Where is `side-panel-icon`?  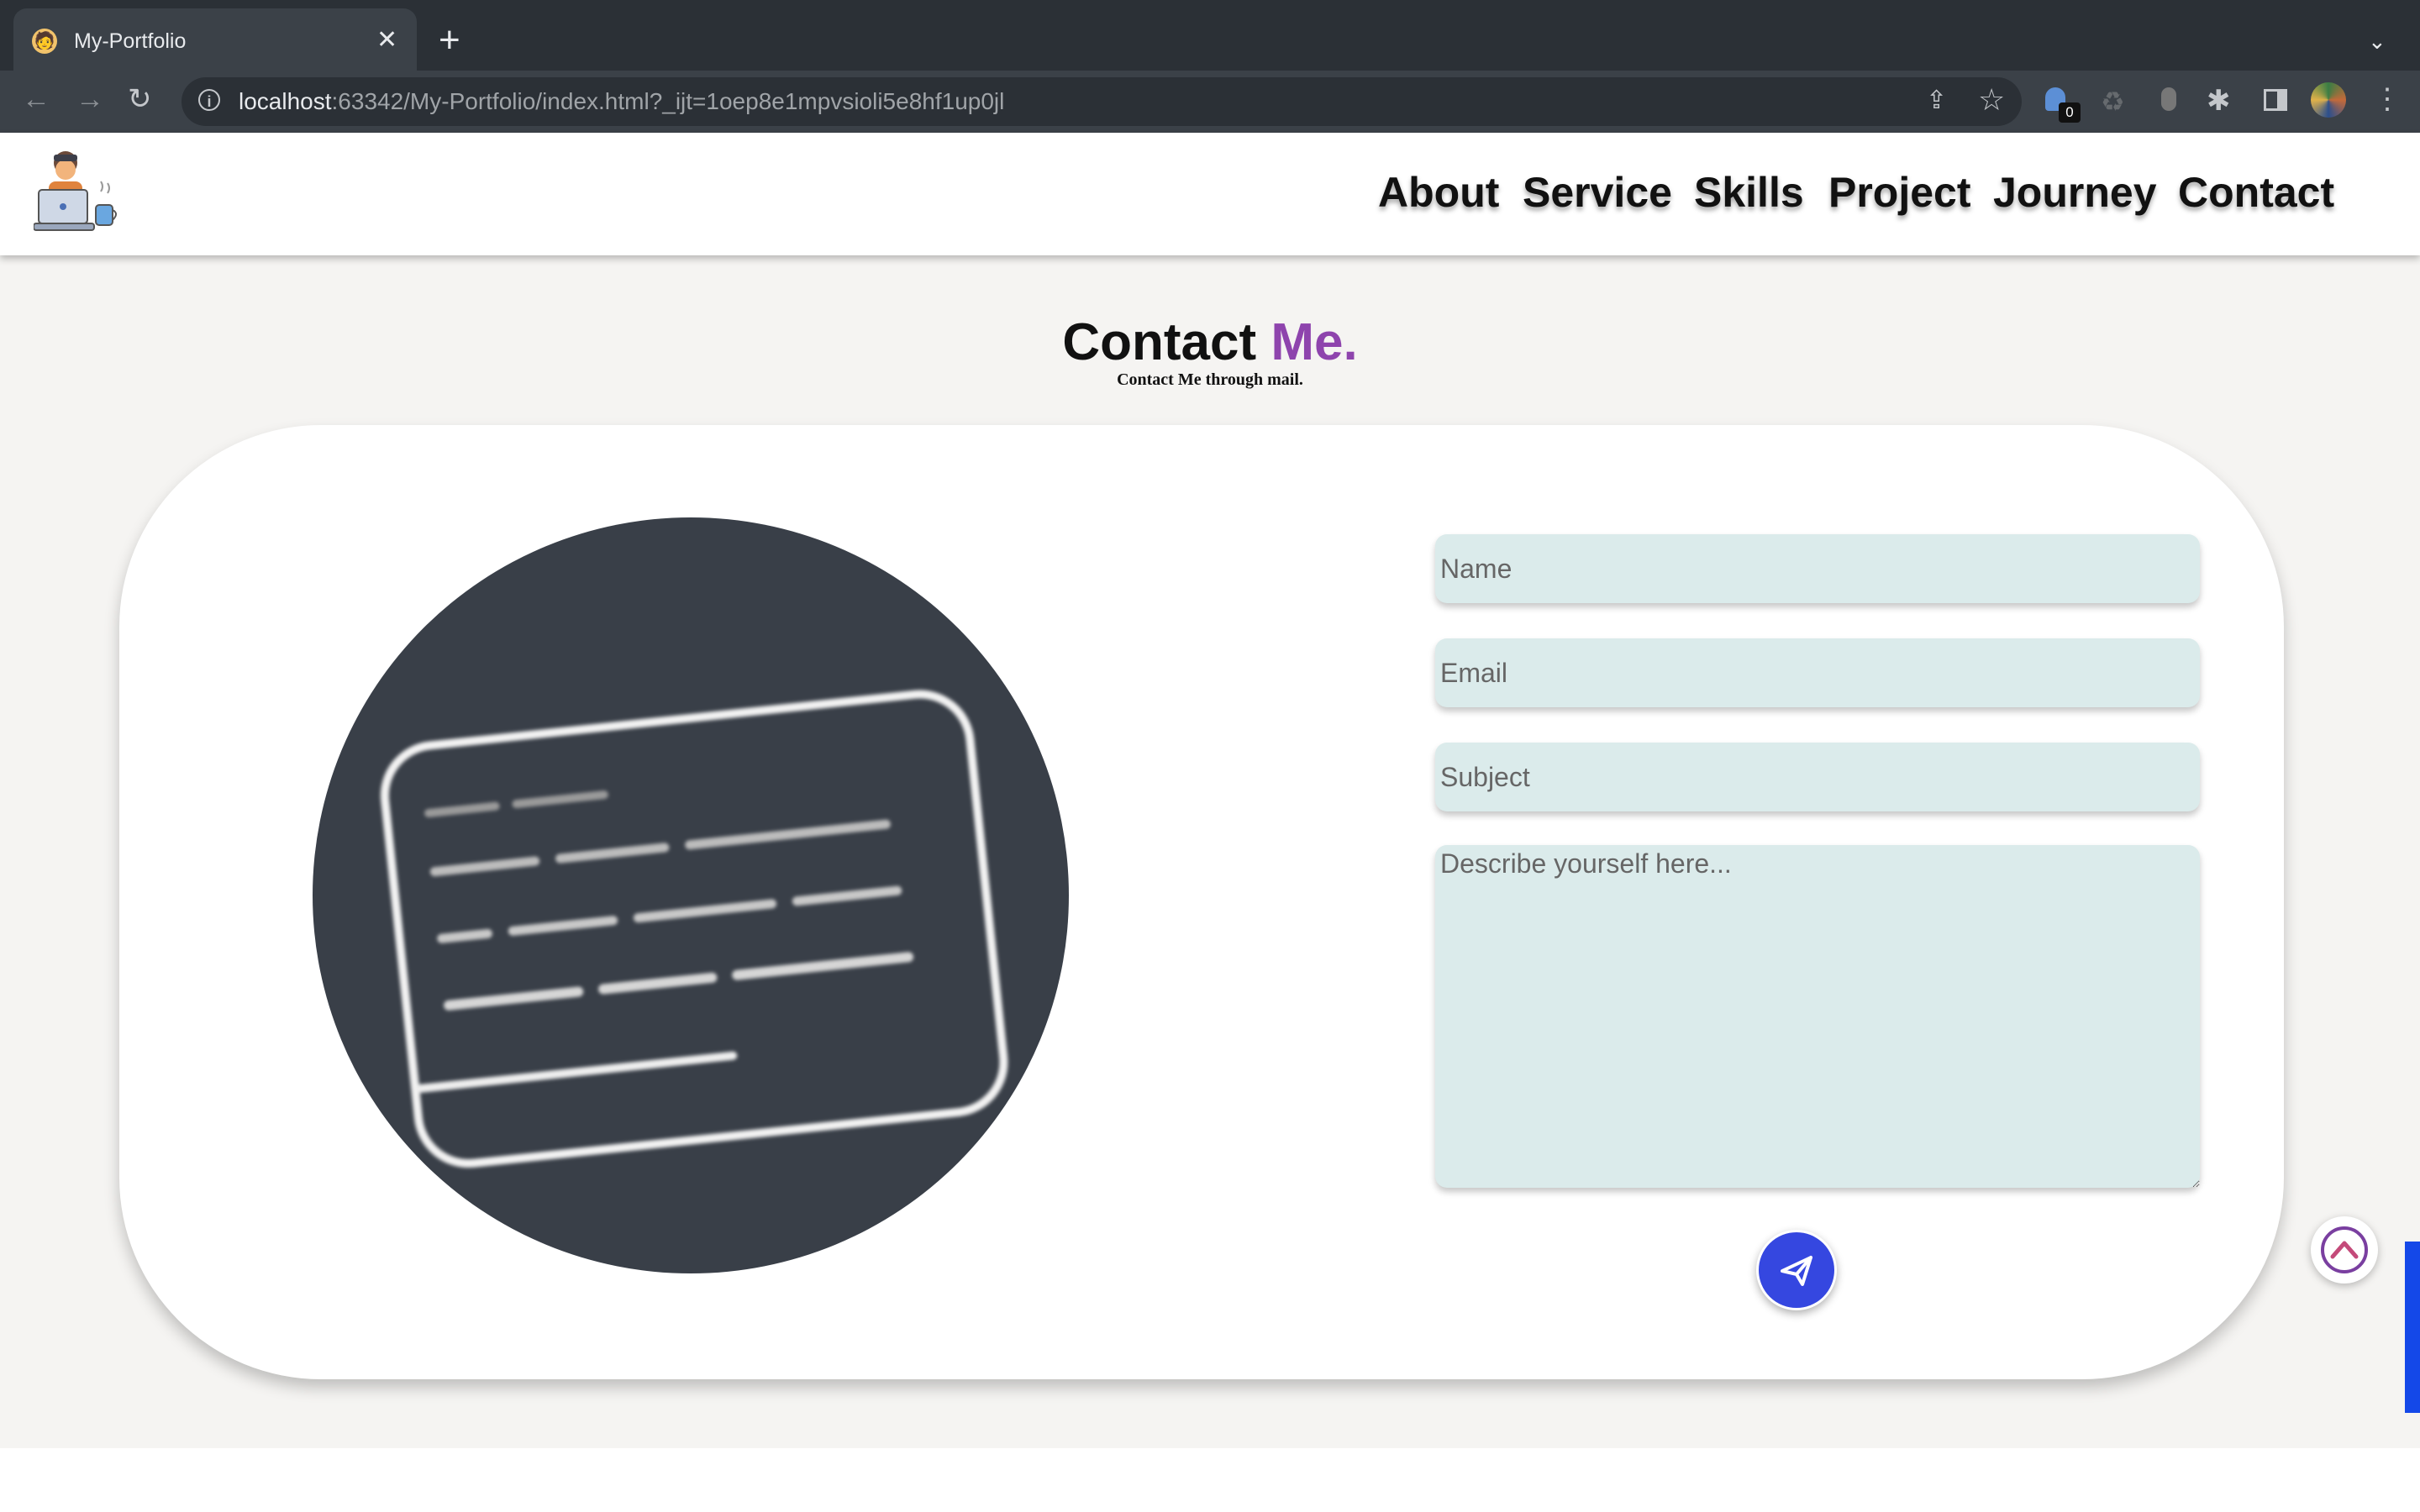
side-panel-icon is located at coordinates (2275, 100).